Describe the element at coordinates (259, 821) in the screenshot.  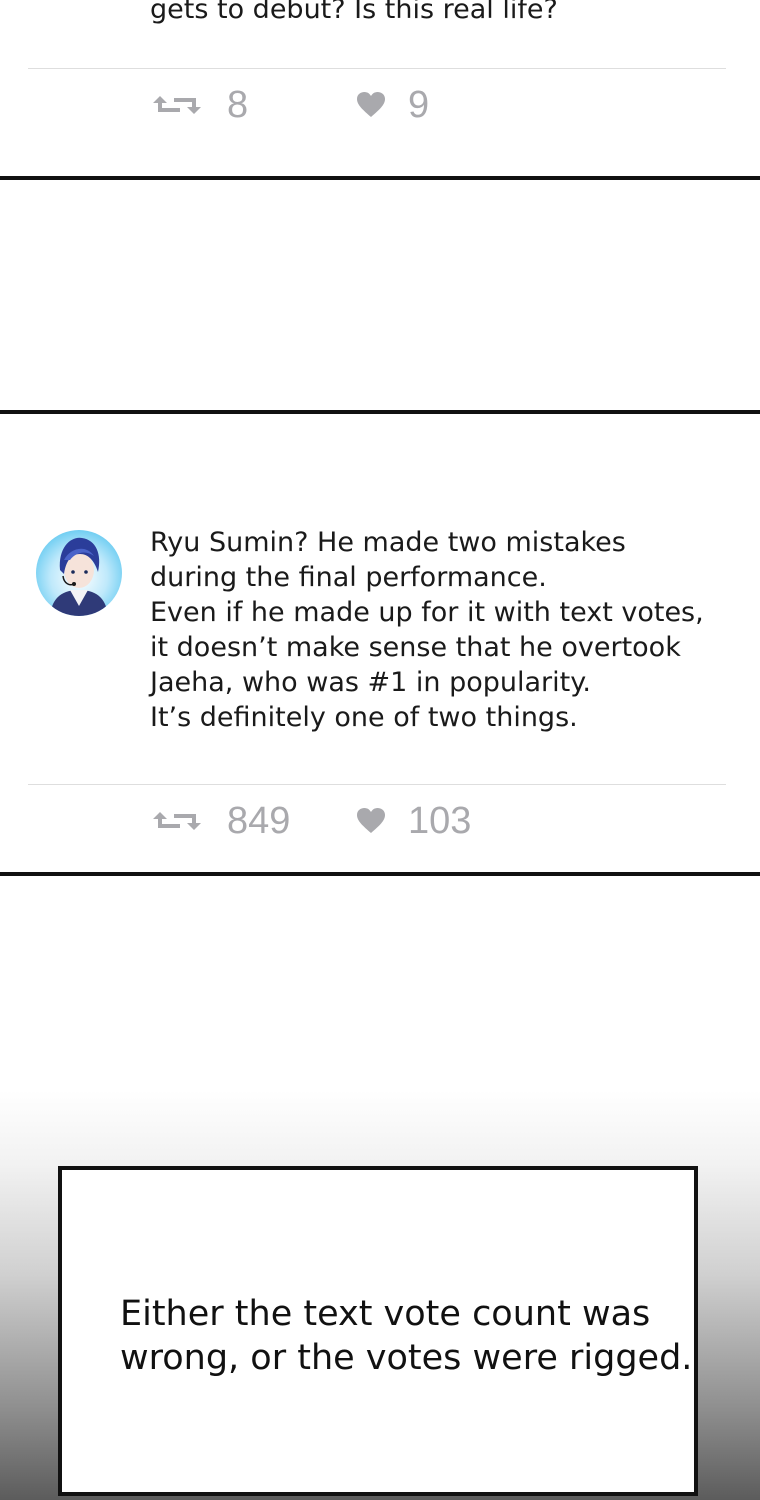
I see `post-2-retweet-count: 849` at that location.